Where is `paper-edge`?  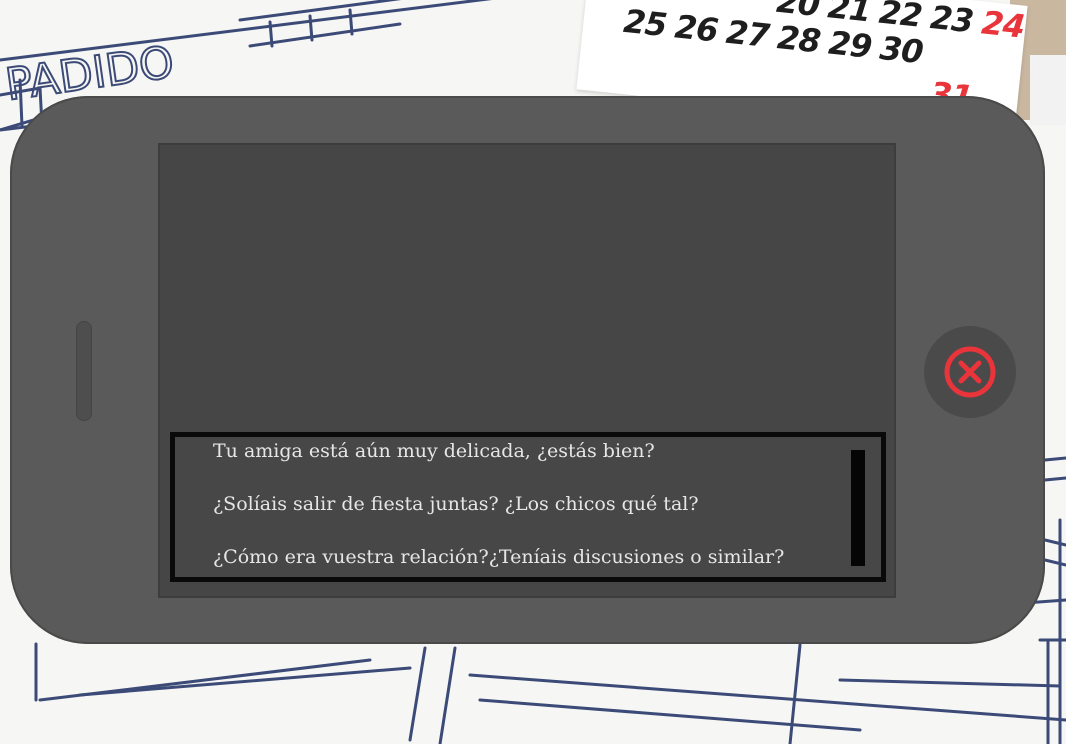 paper-edge is located at coordinates (1048, 90).